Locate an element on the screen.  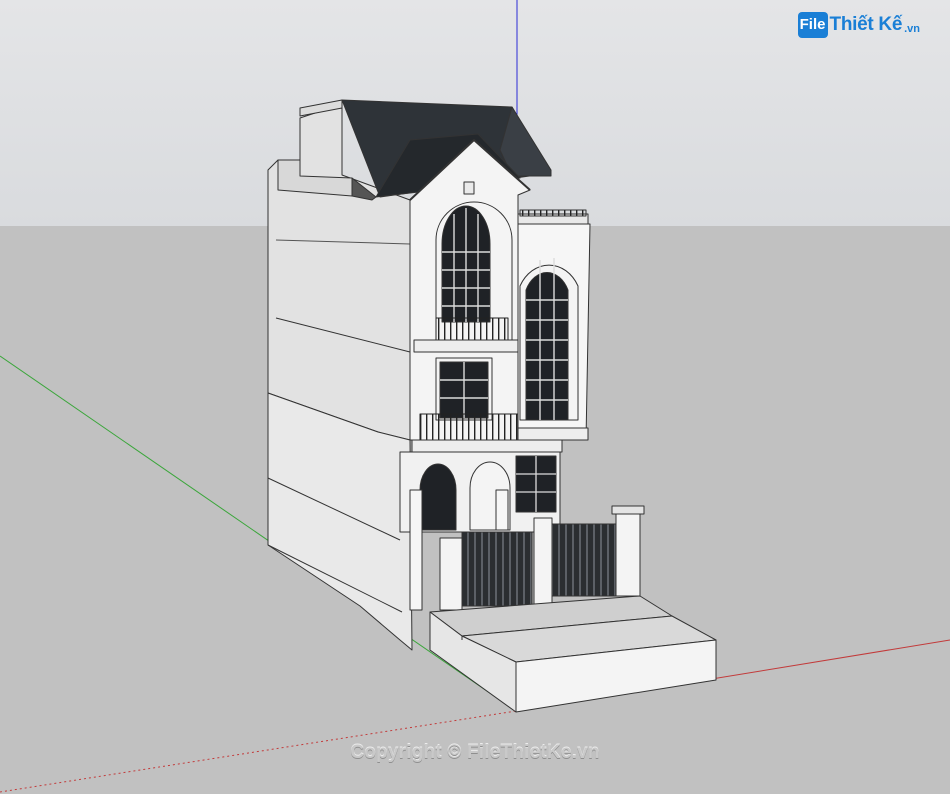
cornice-middle is located at coordinates (487, 446).